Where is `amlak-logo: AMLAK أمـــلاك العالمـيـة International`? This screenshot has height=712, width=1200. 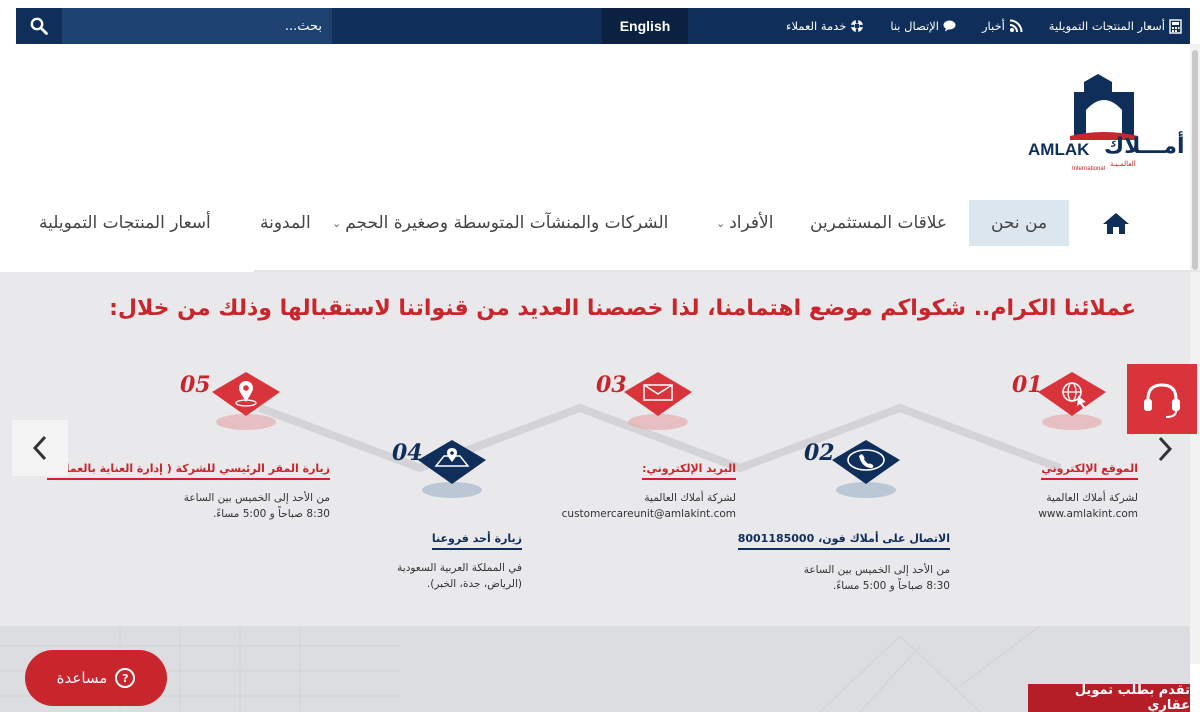 amlak-logo: AMLAK أمـــلاك العالمـيـة International is located at coordinates (1106, 125).